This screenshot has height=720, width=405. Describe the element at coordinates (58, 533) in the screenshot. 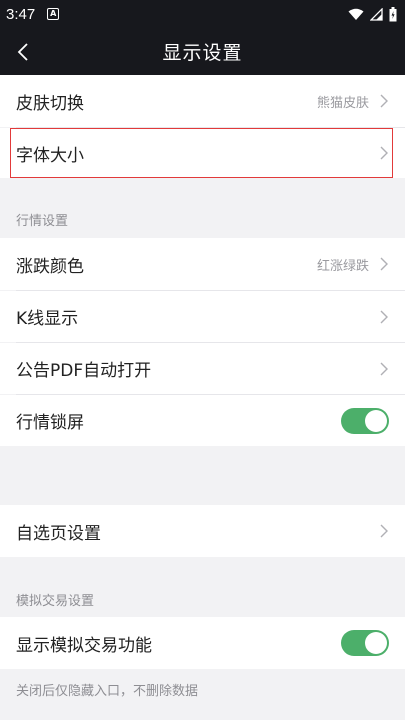

I see `row-label: 自选页设置` at that location.